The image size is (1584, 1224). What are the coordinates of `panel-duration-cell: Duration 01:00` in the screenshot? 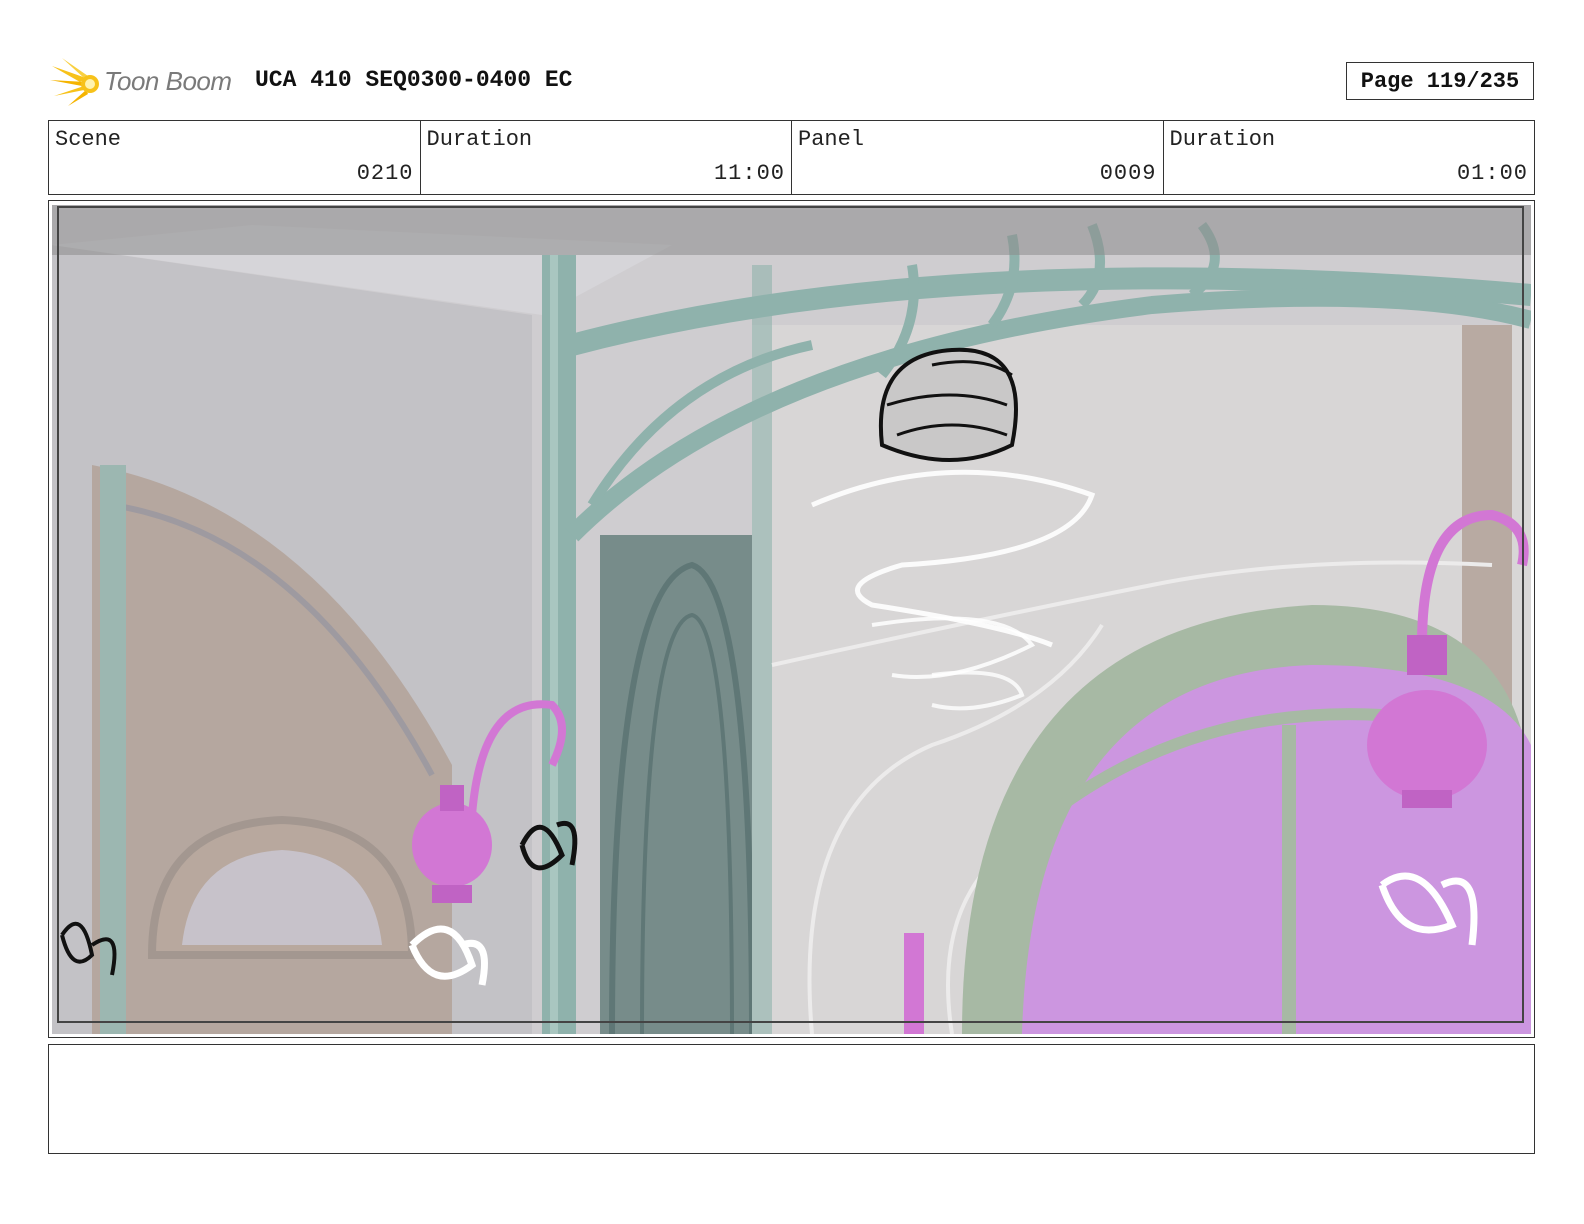 It's located at (1349, 157).